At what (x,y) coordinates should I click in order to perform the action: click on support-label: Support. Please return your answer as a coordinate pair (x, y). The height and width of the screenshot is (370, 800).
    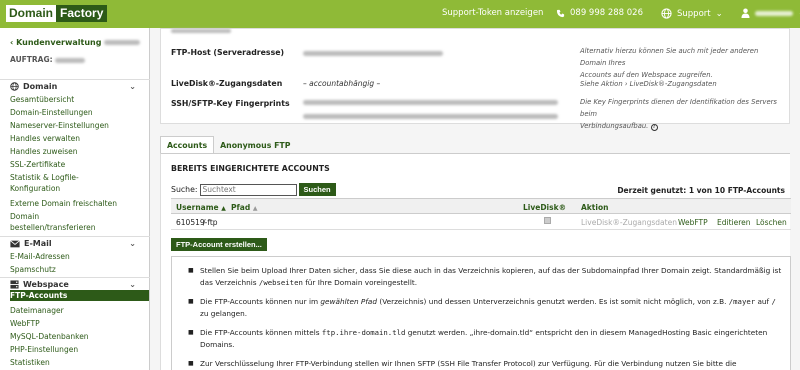
    Looking at the image, I should click on (694, 13).